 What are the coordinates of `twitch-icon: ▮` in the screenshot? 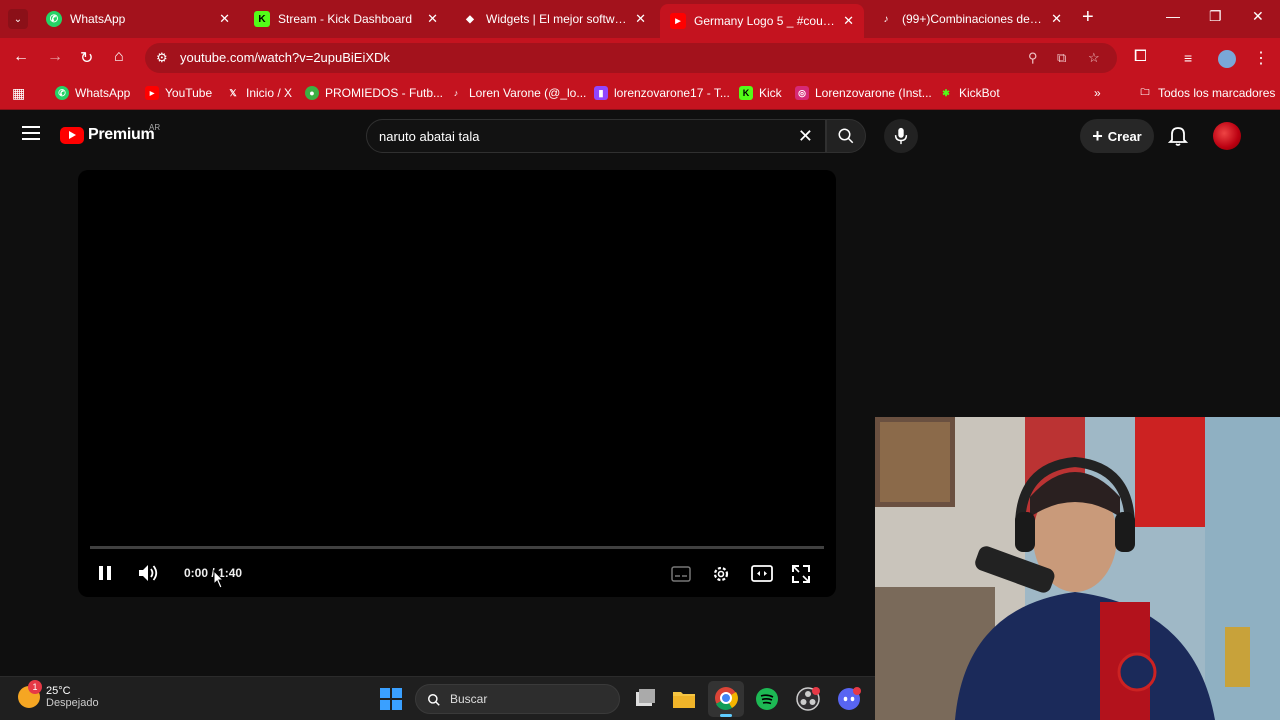 It's located at (601, 93).